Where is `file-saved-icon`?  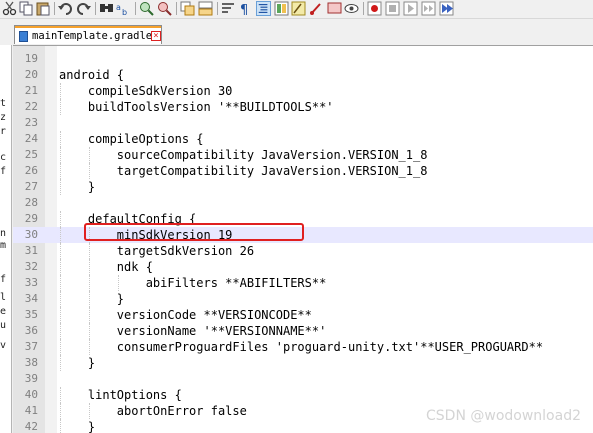
file-saved-icon is located at coordinates (23, 36).